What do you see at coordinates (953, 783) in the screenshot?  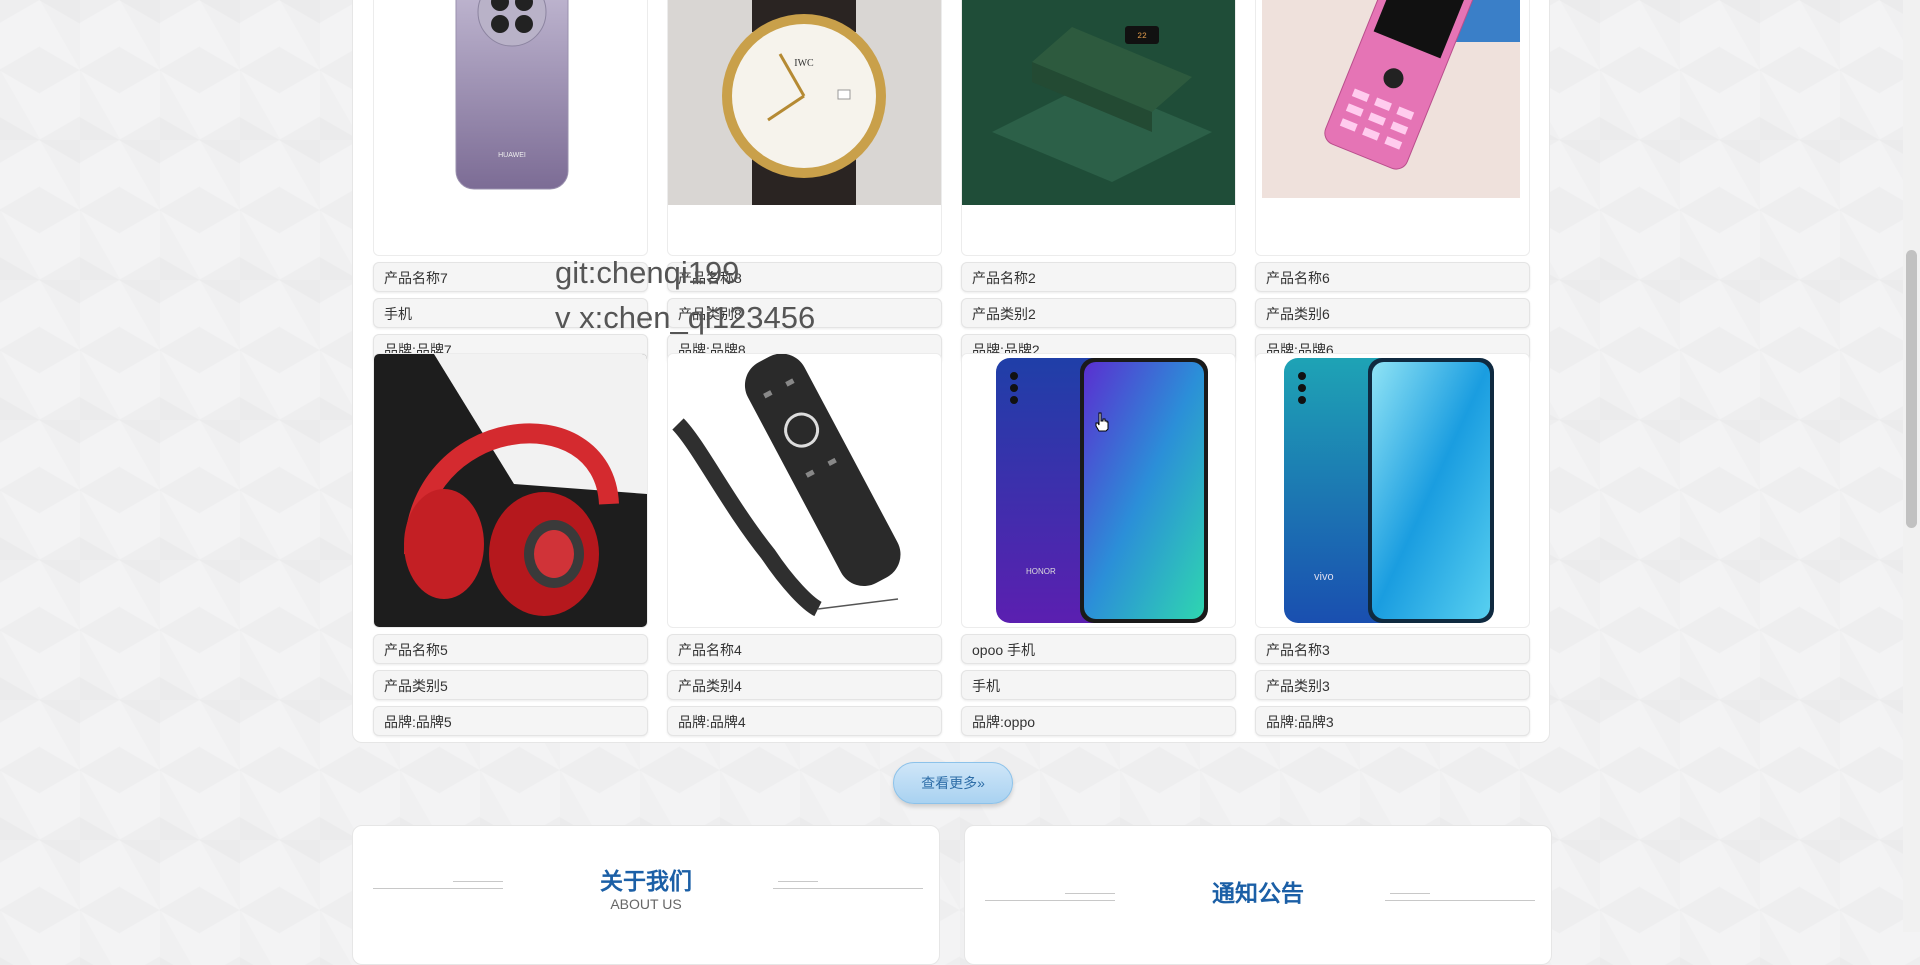 I see `view-more-button: 查看更多»` at bounding box center [953, 783].